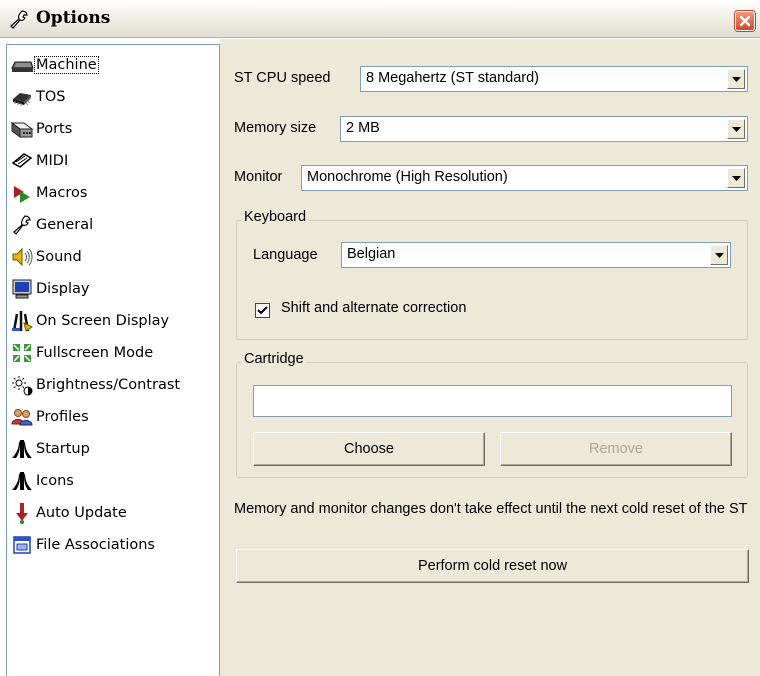  What do you see at coordinates (114, 65) in the screenshot?
I see `sidebar-item-machine: Machine` at bounding box center [114, 65].